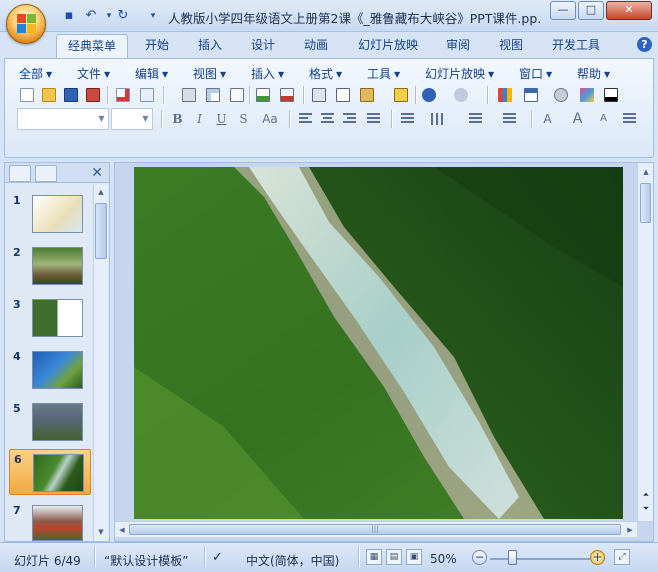 This screenshot has width=658, height=572. Describe the element at coordinates (577, 119) in the screenshot. I see `increase-font-icon: A` at that location.